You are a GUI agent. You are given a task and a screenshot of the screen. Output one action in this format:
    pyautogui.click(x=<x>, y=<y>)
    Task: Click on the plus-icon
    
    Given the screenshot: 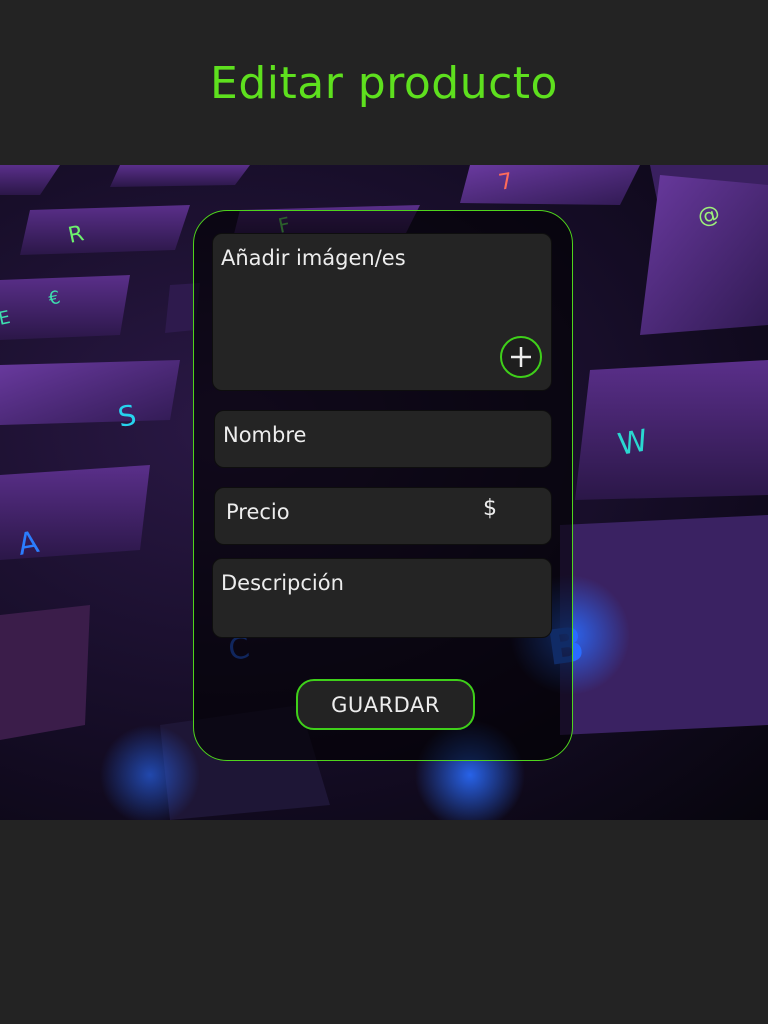 What is the action you would take?
    pyautogui.click(x=521, y=357)
    